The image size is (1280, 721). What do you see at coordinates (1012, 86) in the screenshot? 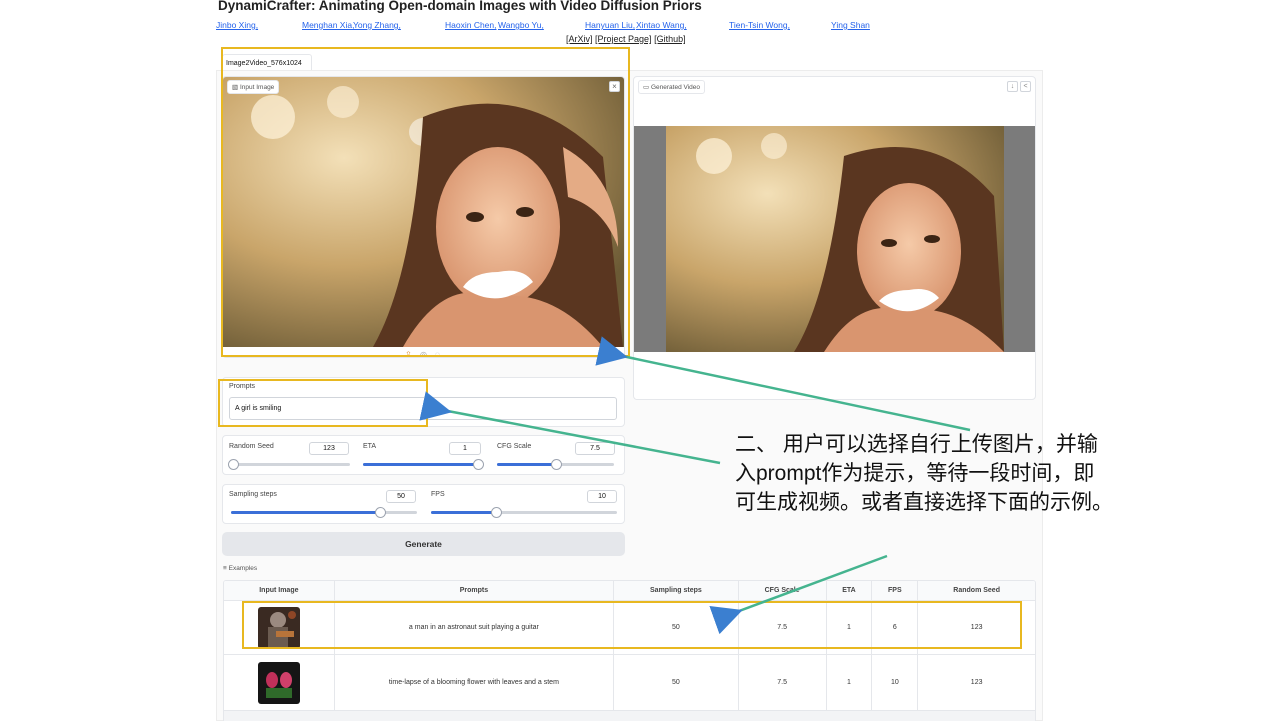
I see `download-icon: ↓` at bounding box center [1012, 86].